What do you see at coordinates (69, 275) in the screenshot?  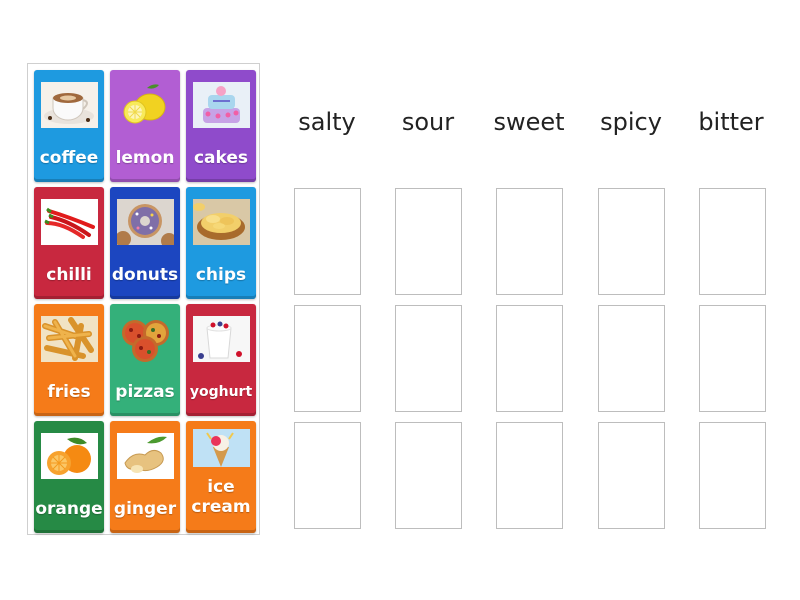 I see `card-label: chilli` at bounding box center [69, 275].